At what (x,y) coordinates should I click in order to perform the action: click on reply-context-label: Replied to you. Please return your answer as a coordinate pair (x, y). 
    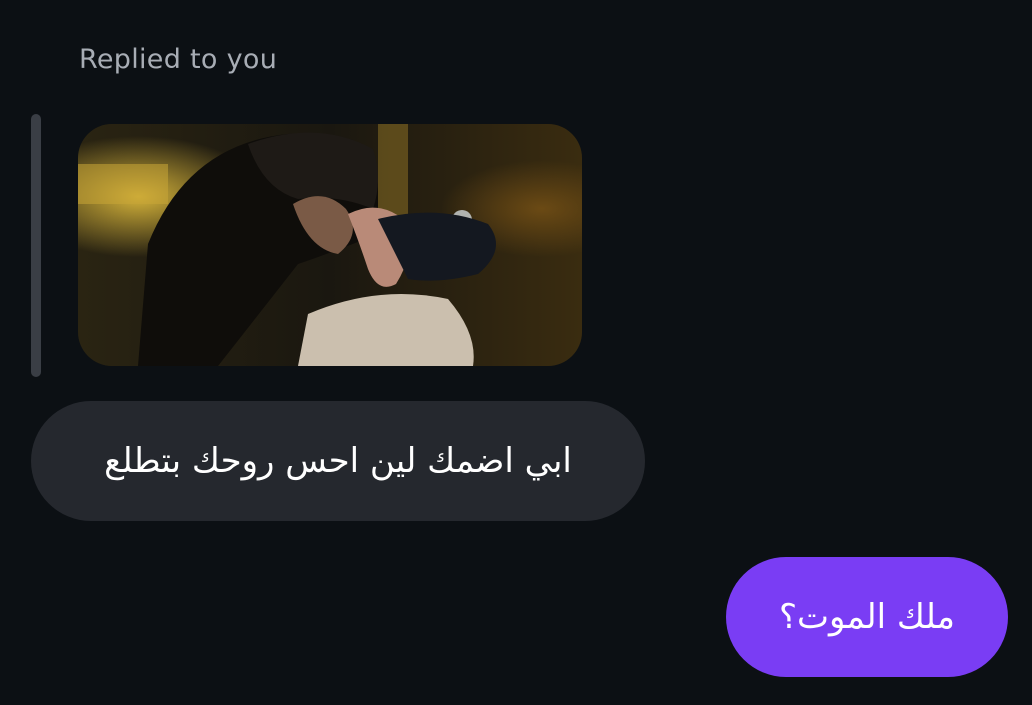
    Looking at the image, I should click on (178, 59).